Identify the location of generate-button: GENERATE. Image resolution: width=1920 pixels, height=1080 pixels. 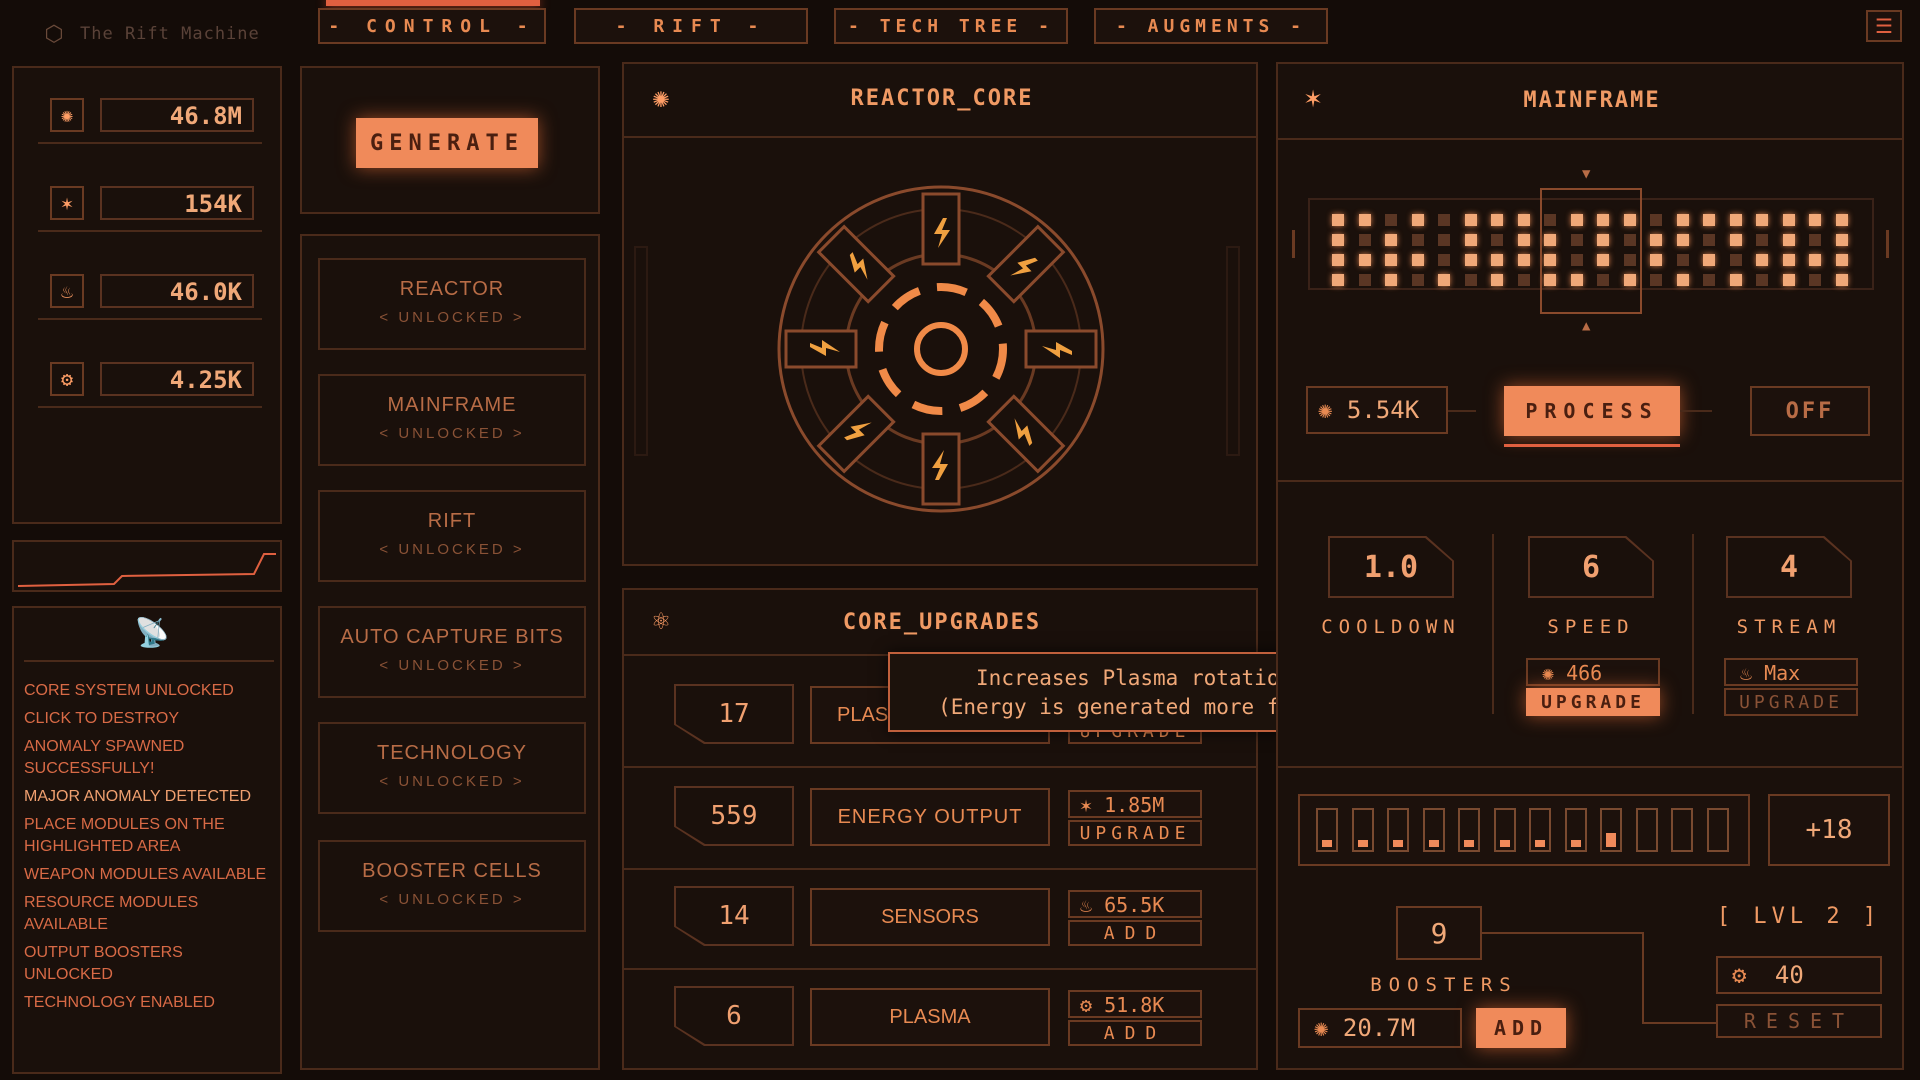
(447, 143).